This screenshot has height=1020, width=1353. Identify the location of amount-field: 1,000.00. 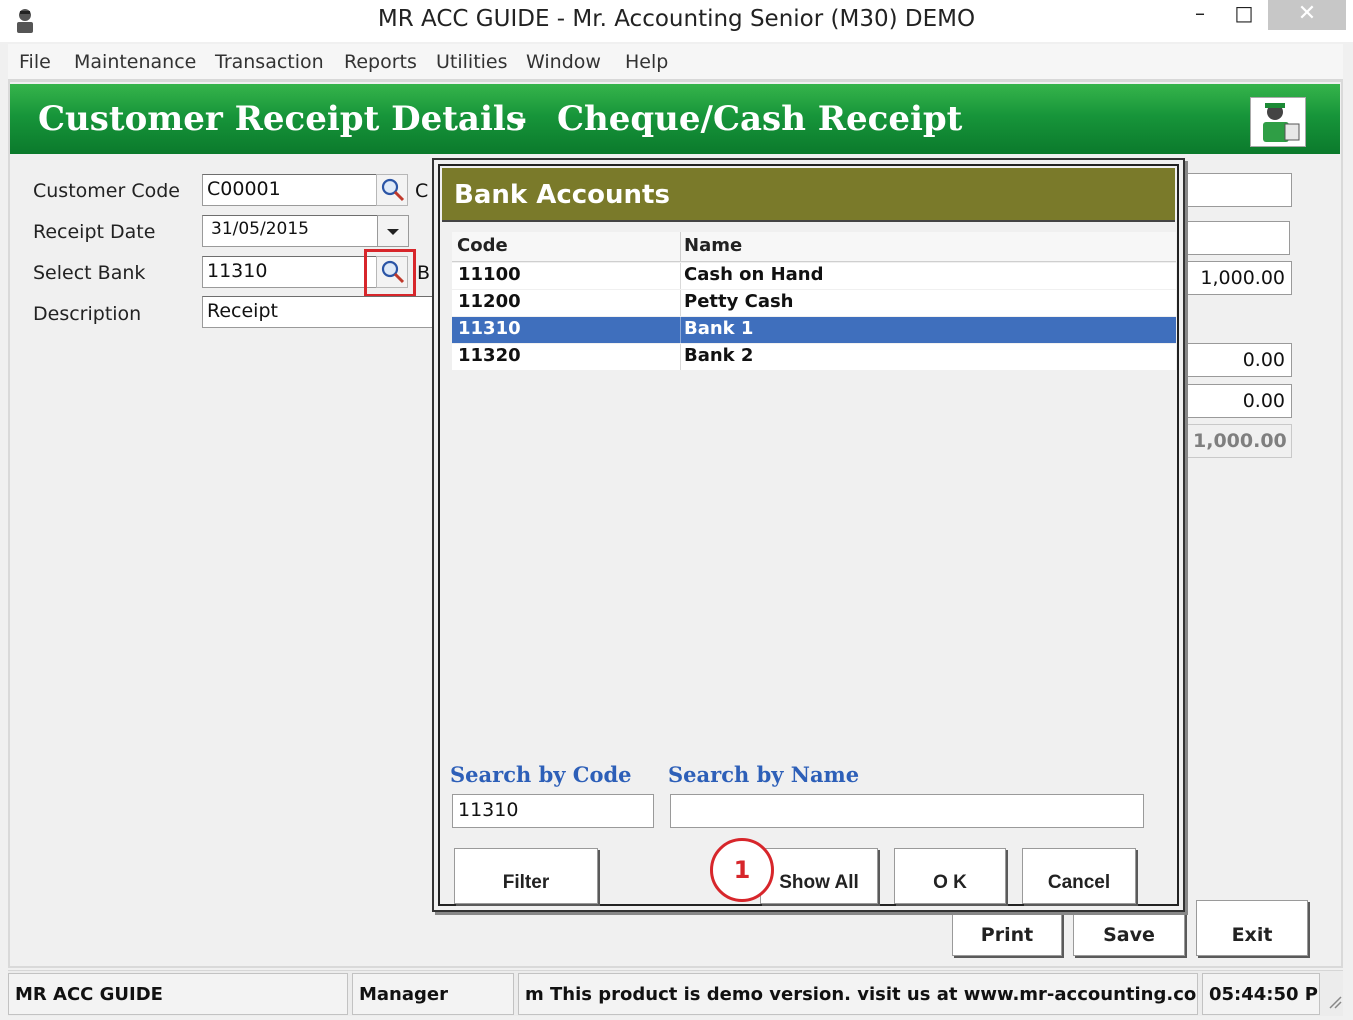
(1239, 278).